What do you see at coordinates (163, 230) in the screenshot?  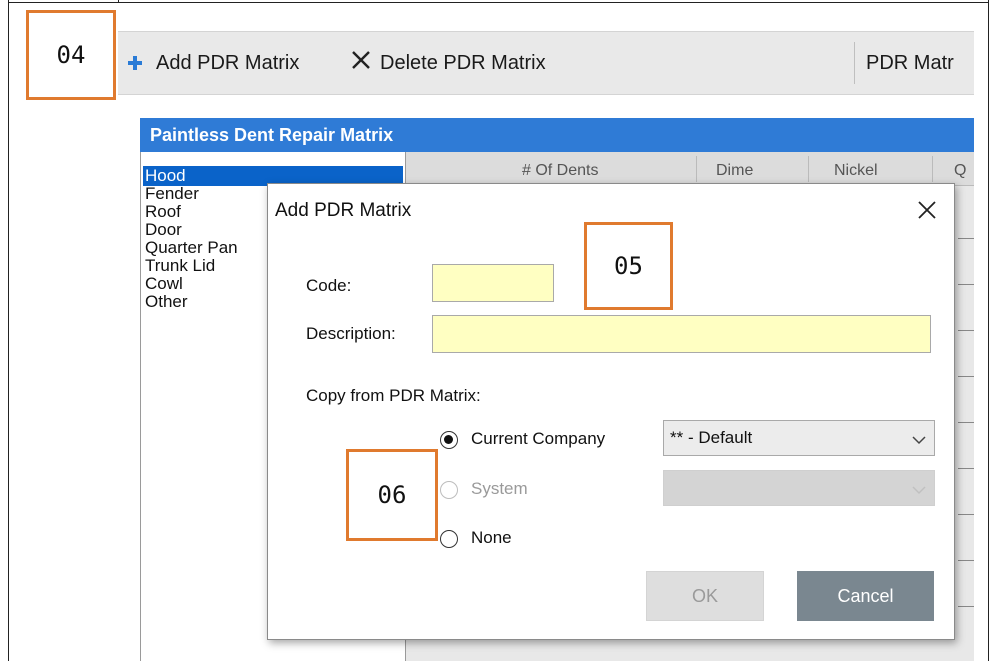 I see `list-item-door: Door` at bounding box center [163, 230].